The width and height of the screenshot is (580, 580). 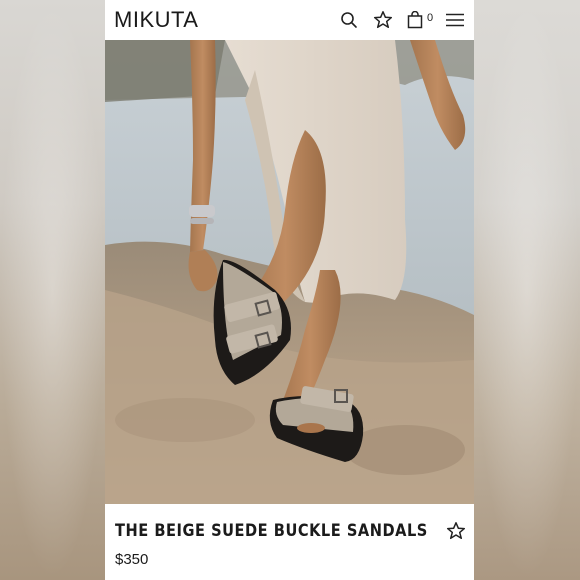 What do you see at coordinates (271, 531) in the screenshot?
I see `product-title: THE BEIGE SUEDE BUCKLE SANDALS` at bounding box center [271, 531].